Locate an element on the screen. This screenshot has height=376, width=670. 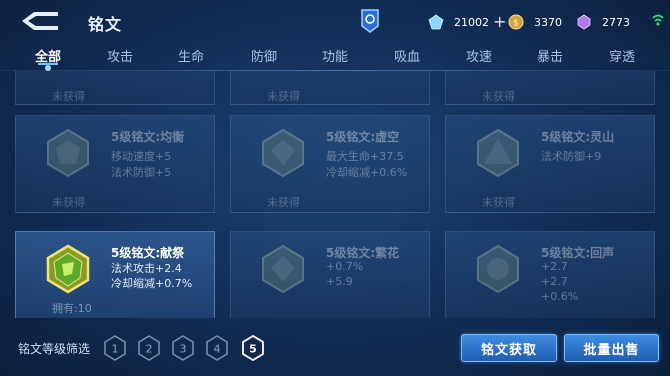
crystal-icon is located at coordinates (584, 22).